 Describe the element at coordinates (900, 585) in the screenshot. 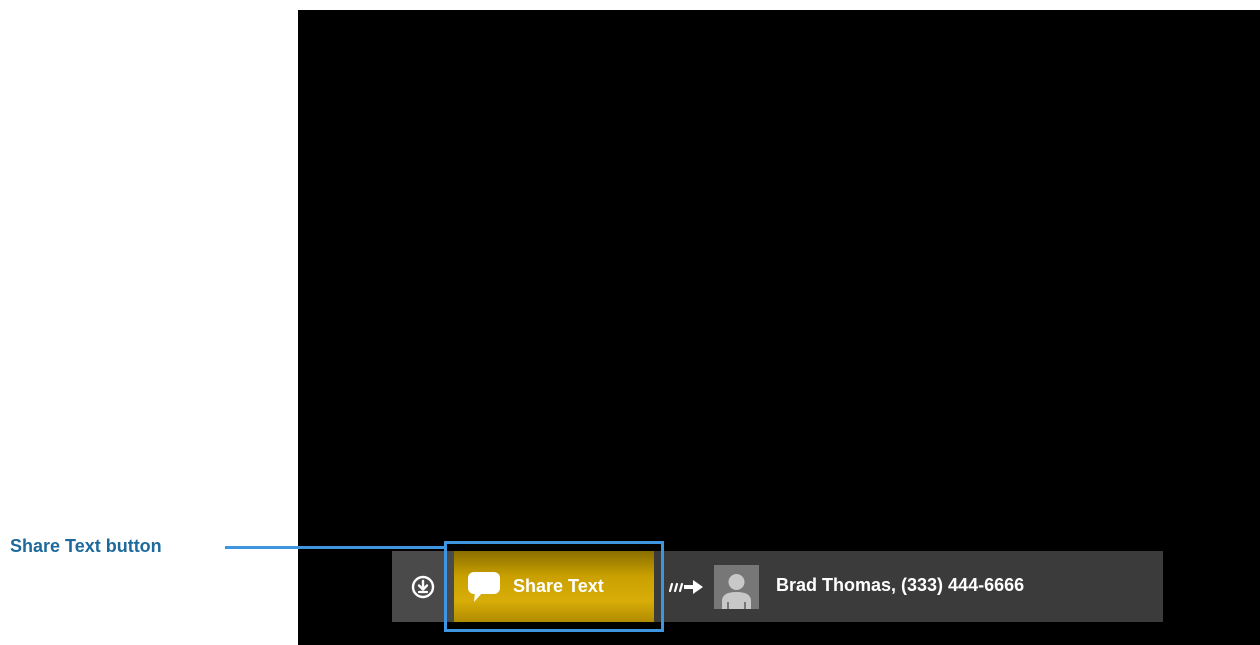

I see `contact-name-number: Brad Thomas, (333) 444-6666` at that location.